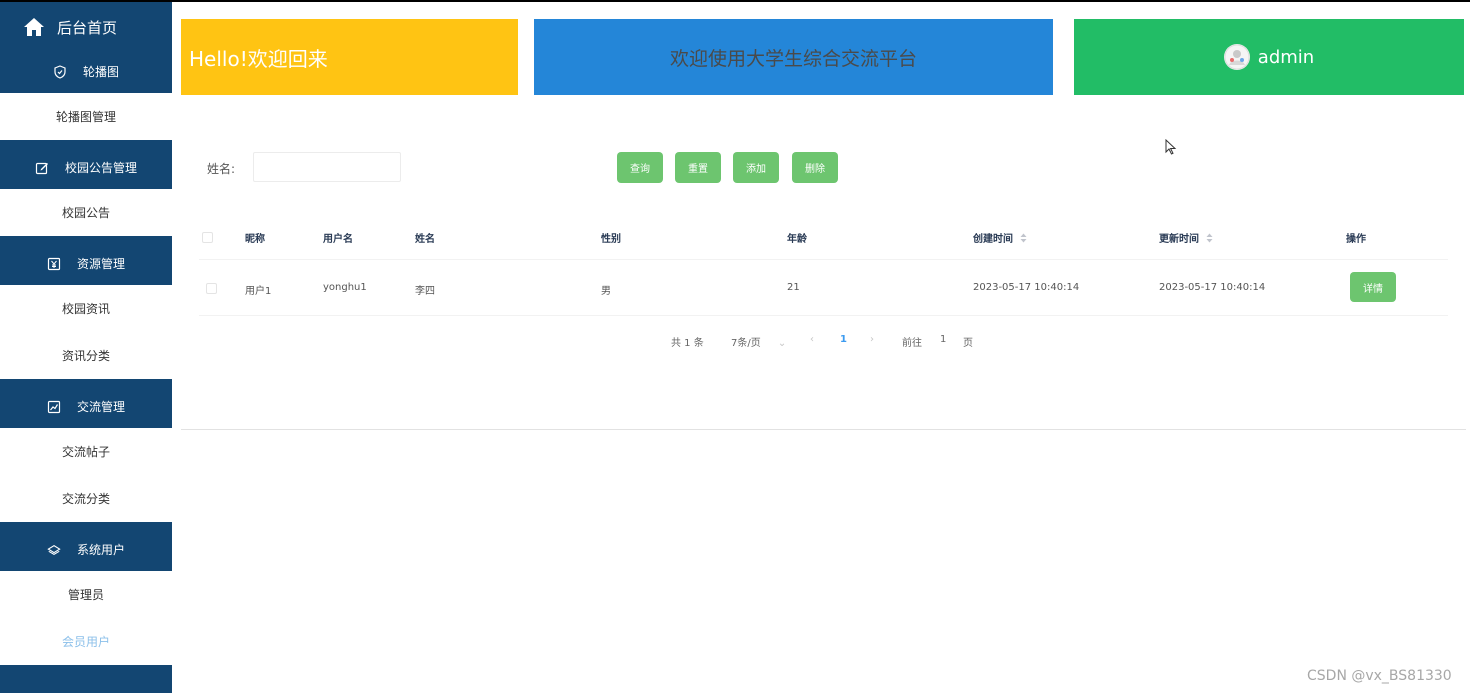  I want to click on sidebar-item-label: 校园资讯, so click(85, 309).